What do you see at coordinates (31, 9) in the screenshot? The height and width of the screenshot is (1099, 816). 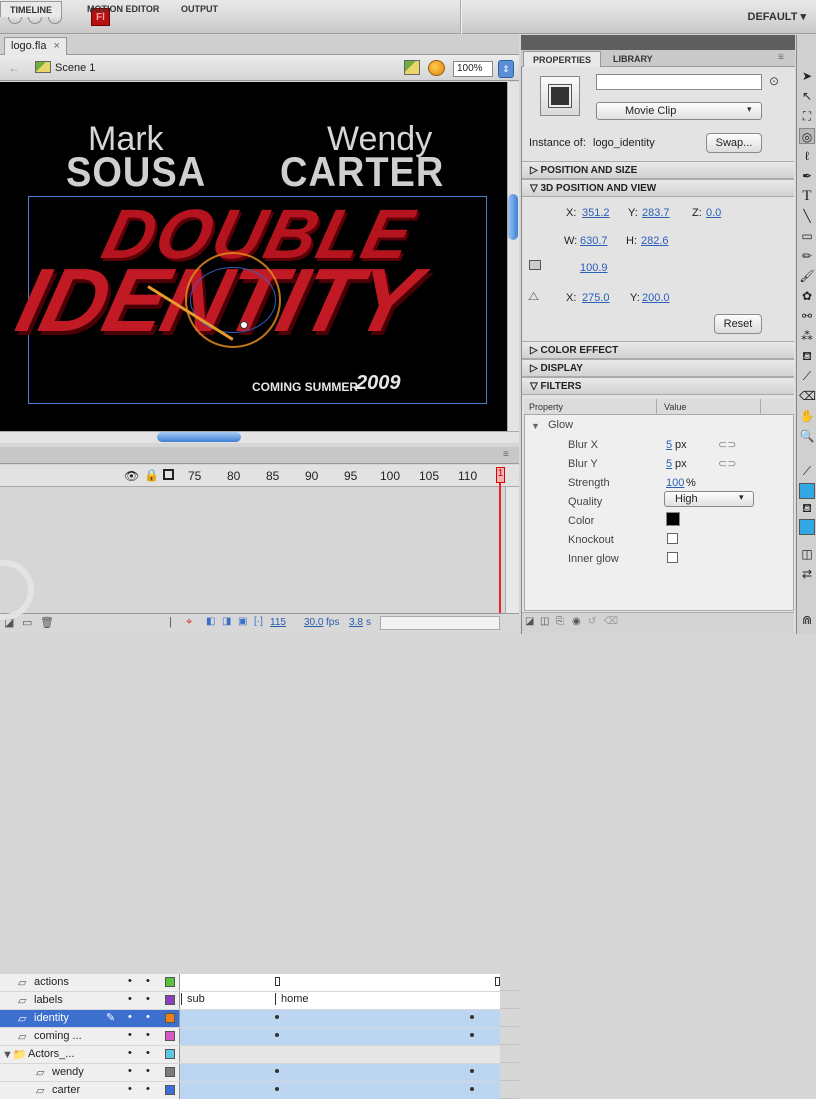 I see `tab-timeline: TIMELINE` at bounding box center [31, 9].